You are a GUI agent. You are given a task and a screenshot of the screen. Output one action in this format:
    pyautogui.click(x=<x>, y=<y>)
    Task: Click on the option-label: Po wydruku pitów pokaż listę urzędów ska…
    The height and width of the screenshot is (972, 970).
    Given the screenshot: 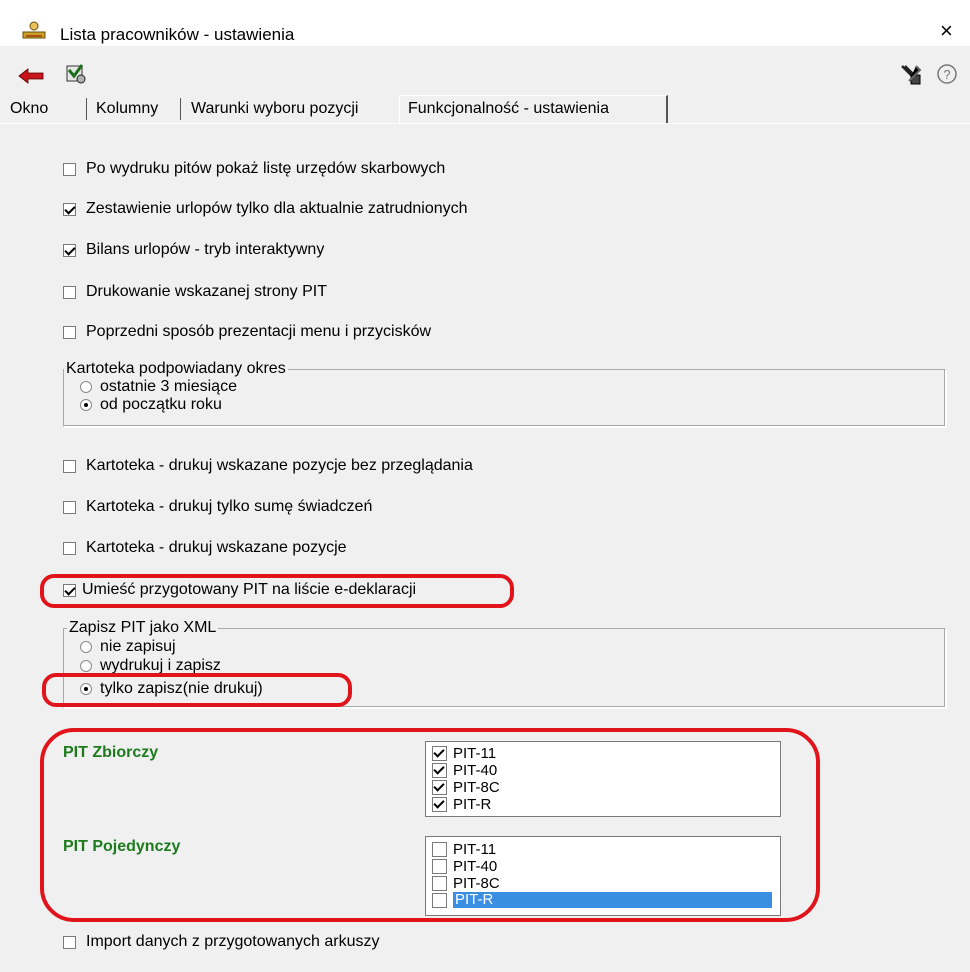 What is the action you would take?
    pyautogui.click(x=266, y=168)
    